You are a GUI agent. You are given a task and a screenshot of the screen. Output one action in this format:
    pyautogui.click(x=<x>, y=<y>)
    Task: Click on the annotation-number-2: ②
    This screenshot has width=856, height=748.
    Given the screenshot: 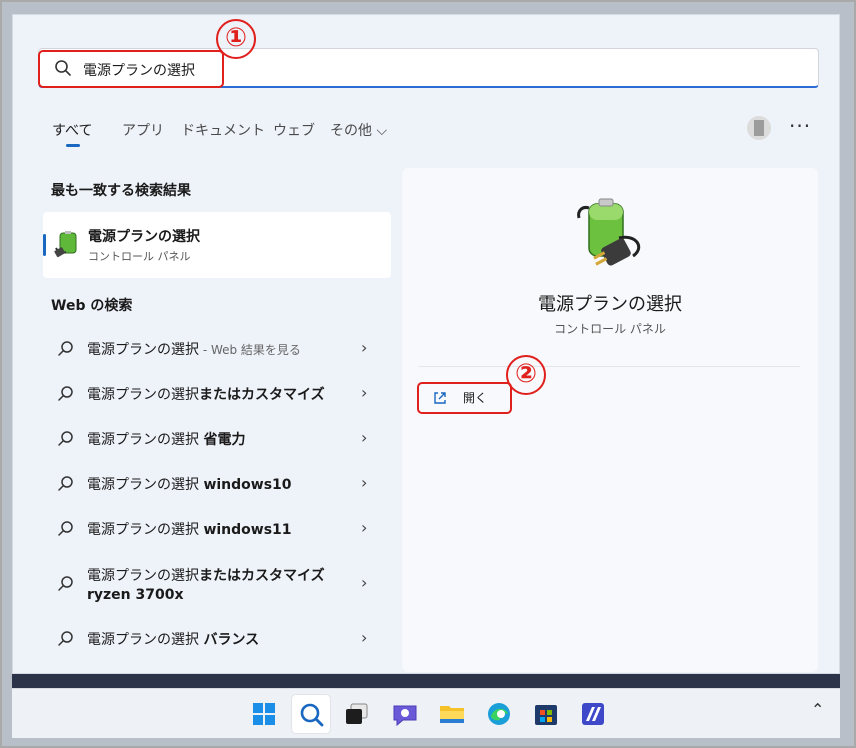 What is the action you would take?
    pyautogui.click(x=526, y=375)
    